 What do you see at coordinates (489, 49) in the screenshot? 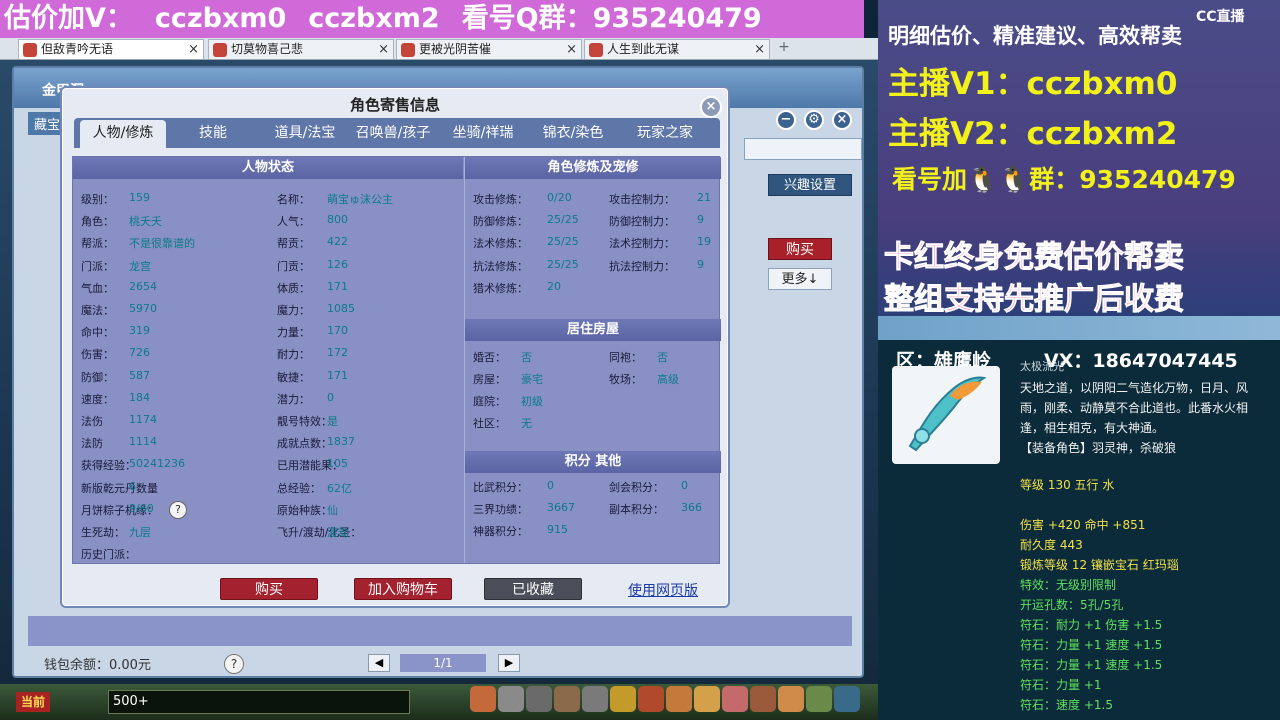
I see `browser-tab: 更被光阴苦催 ×` at bounding box center [489, 49].